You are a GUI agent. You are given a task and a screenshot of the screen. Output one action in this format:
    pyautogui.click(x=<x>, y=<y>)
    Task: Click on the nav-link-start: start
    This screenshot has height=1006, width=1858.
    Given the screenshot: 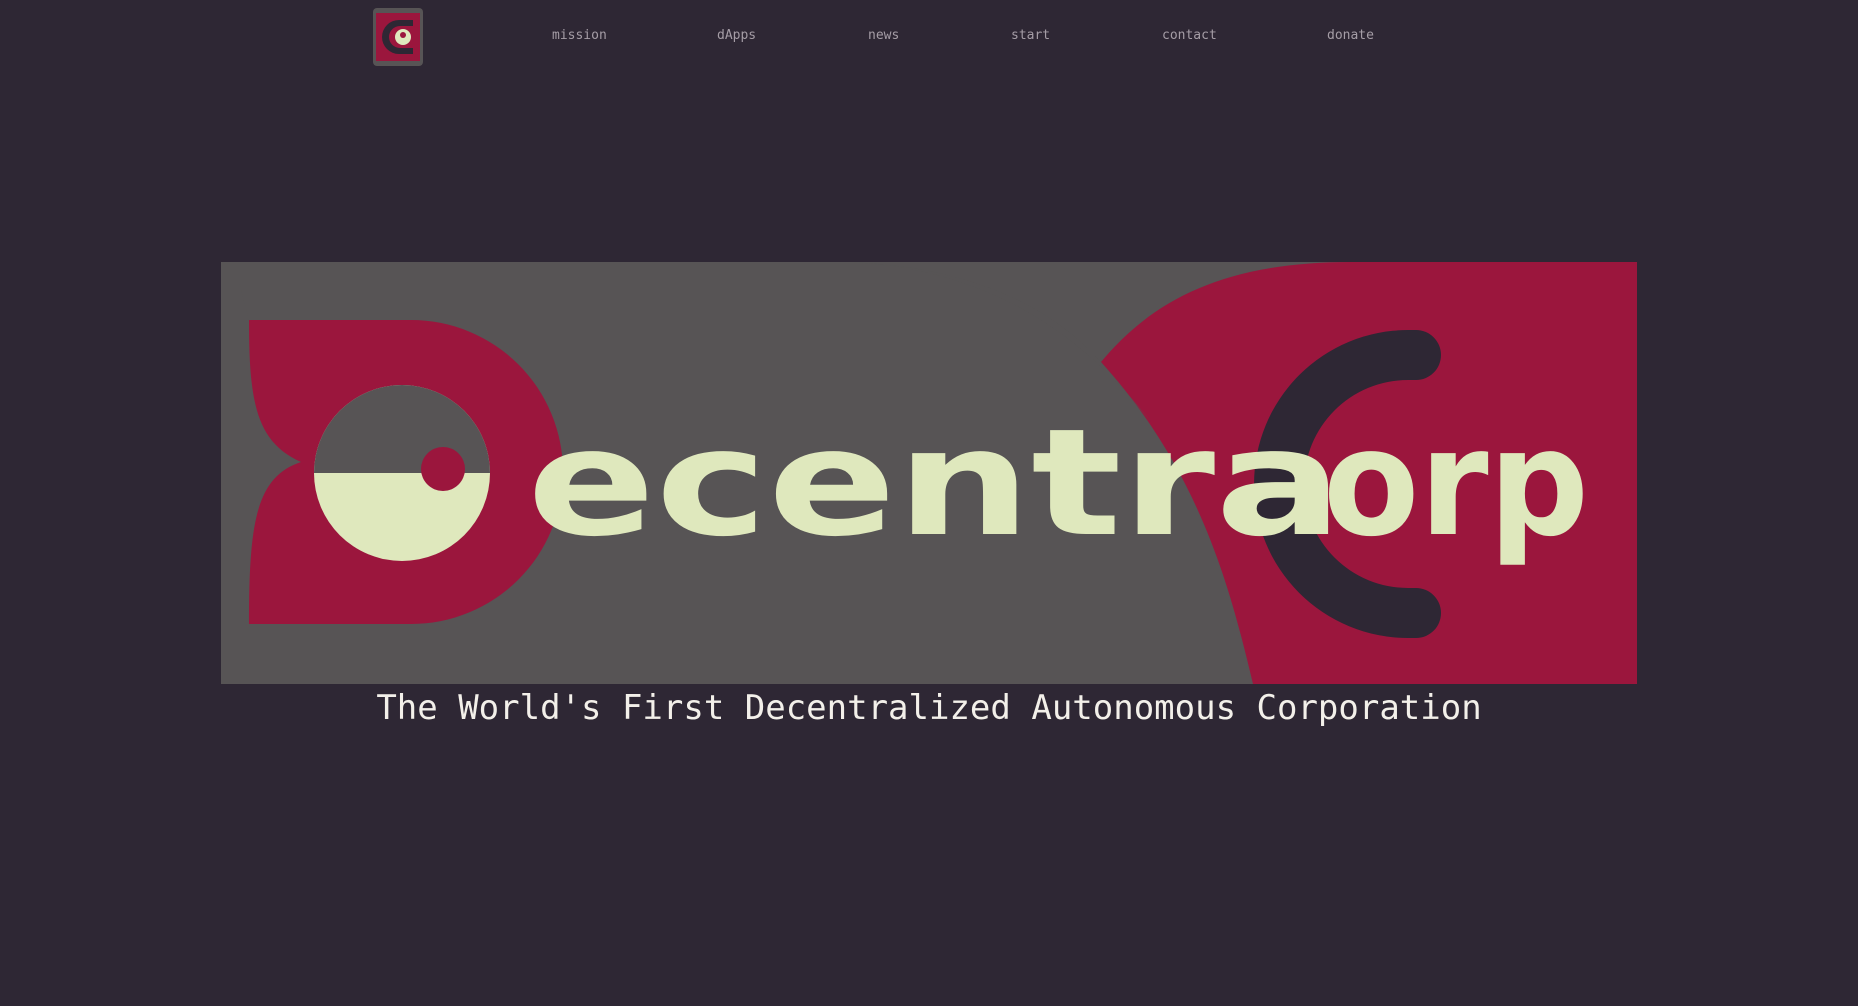 What is the action you would take?
    pyautogui.click(x=1030, y=35)
    